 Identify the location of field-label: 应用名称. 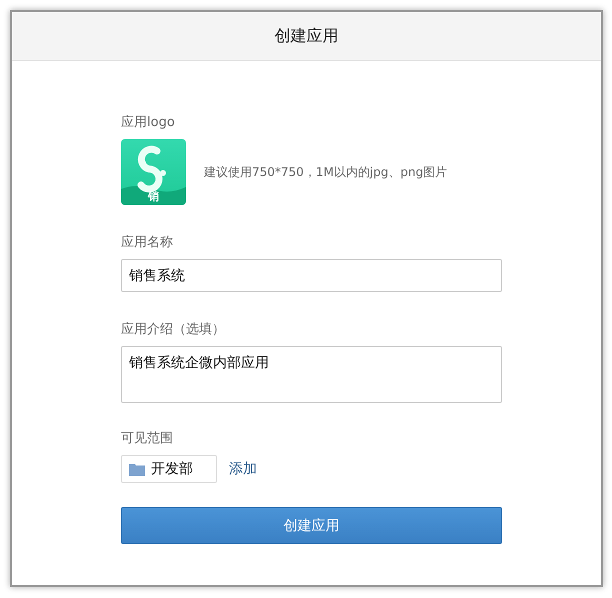
(147, 242).